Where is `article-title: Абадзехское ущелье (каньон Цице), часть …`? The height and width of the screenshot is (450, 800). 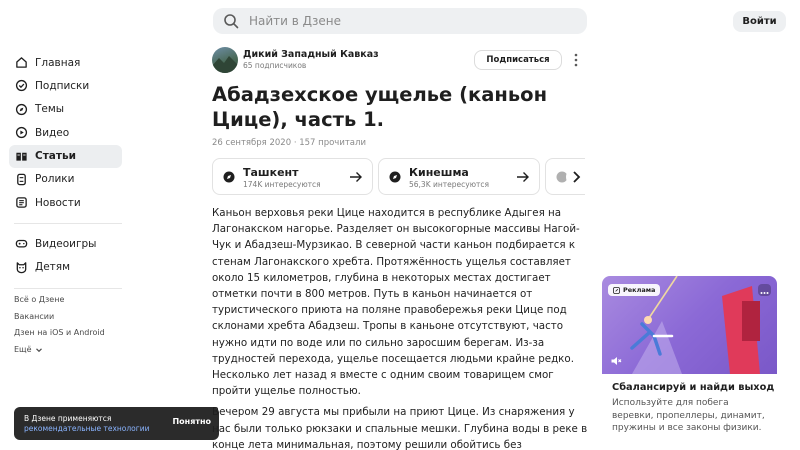 article-title: Абадзехское ущелье (каньон Цице), часть … is located at coordinates (380, 107).